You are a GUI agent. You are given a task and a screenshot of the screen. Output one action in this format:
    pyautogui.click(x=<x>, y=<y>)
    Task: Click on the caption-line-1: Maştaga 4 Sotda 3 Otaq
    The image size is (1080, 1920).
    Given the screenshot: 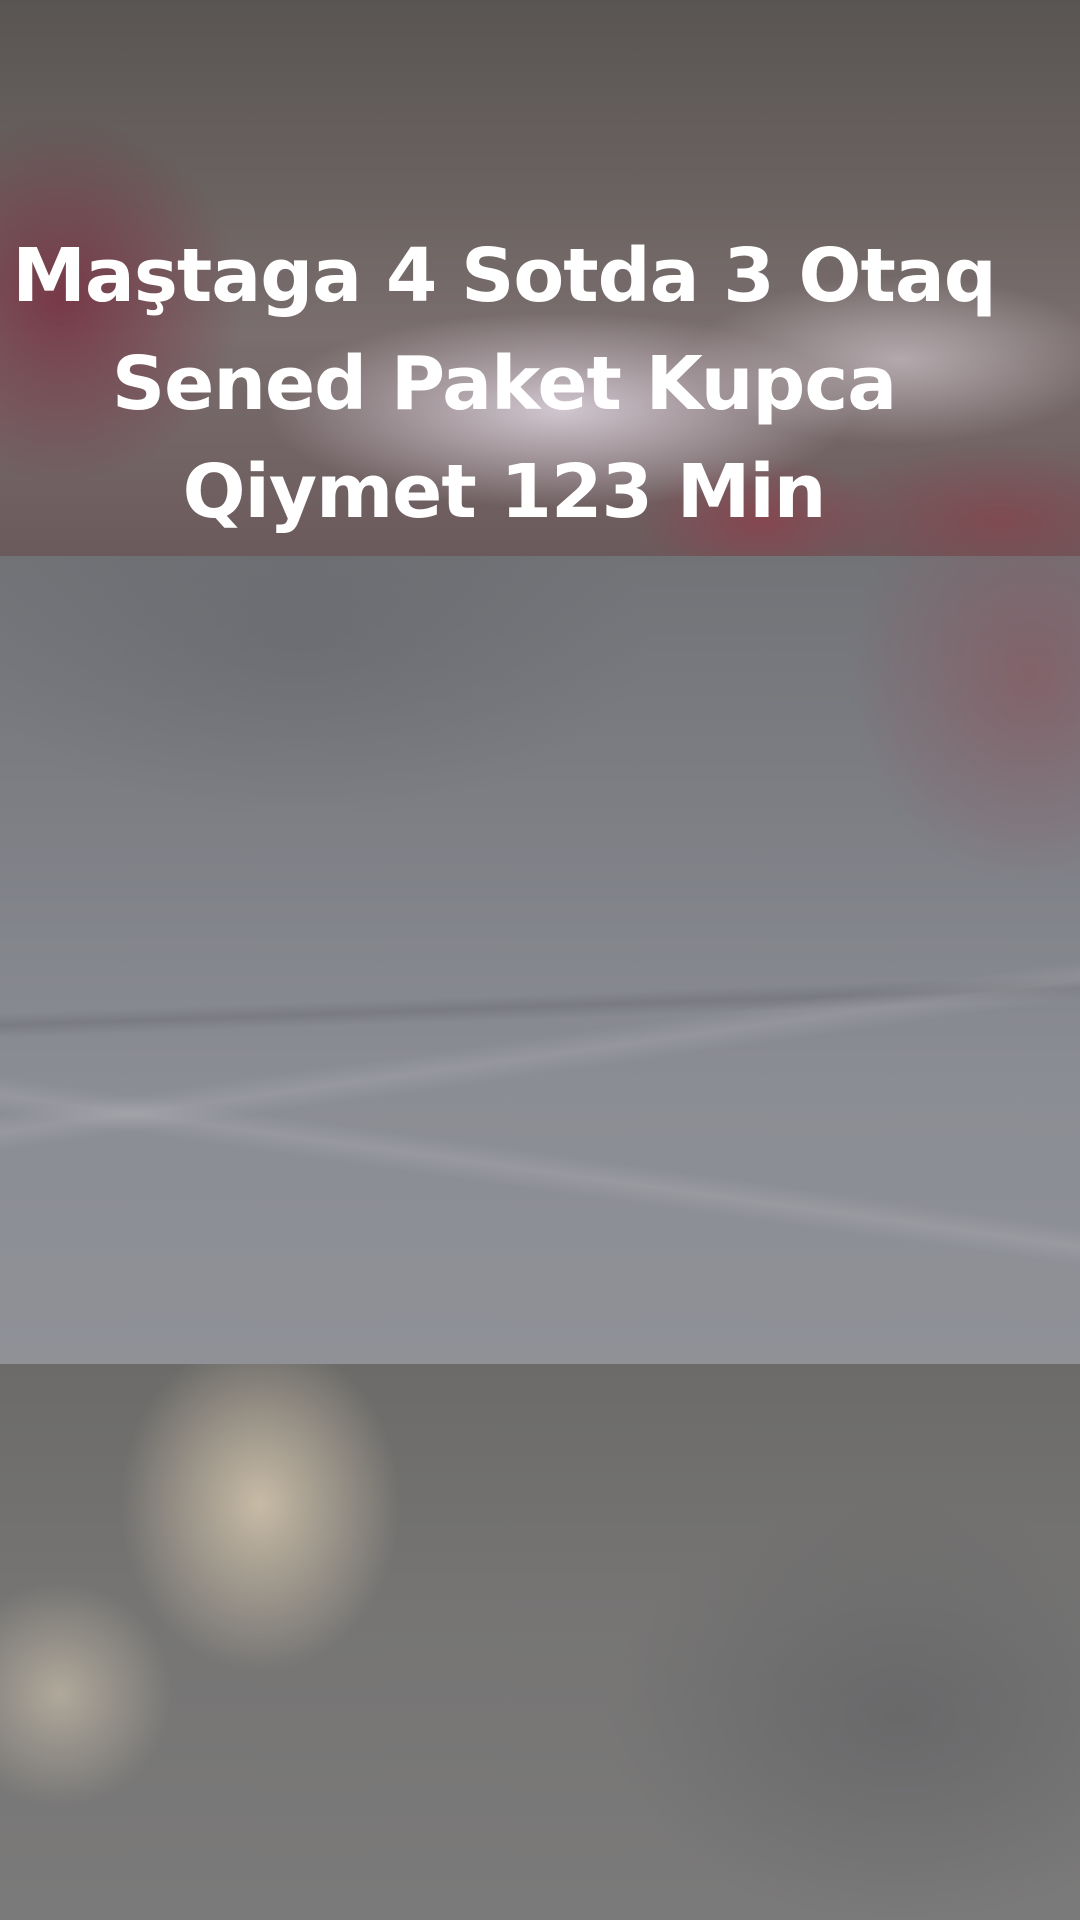 What is the action you would take?
    pyautogui.click(x=504, y=276)
    